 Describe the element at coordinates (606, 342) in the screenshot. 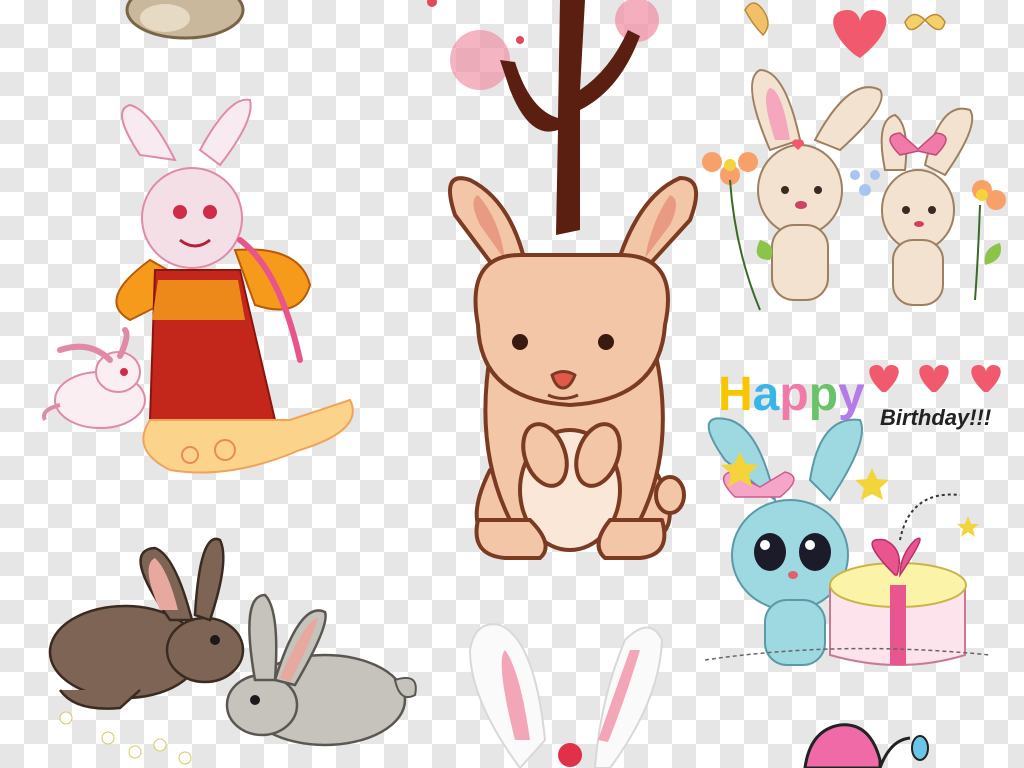

I see `right-eye` at that location.